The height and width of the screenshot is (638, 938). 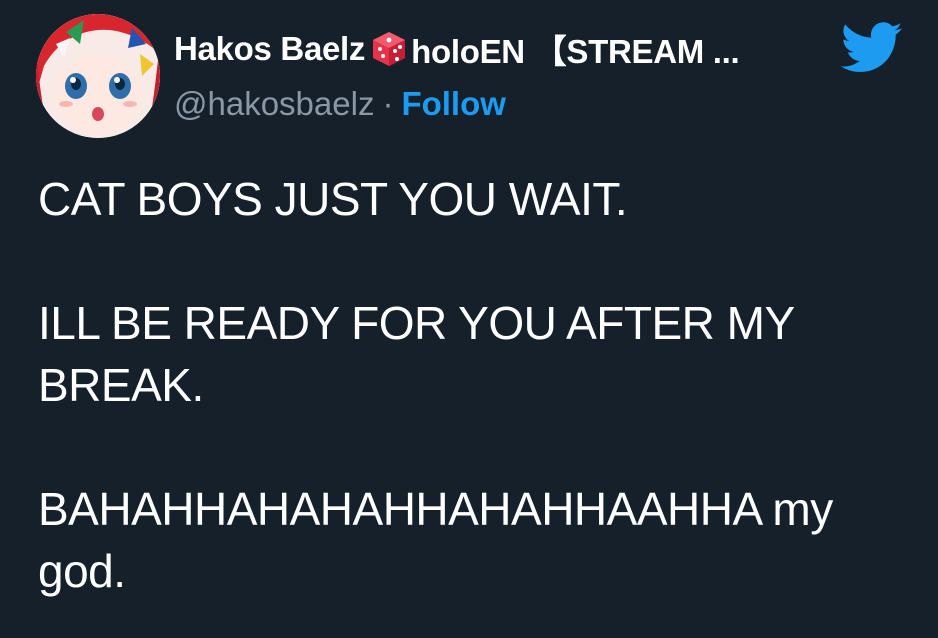 What do you see at coordinates (333, 199) in the screenshot?
I see `tweet-line-1: CAT BOYS JUST YOU WAIT.` at bounding box center [333, 199].